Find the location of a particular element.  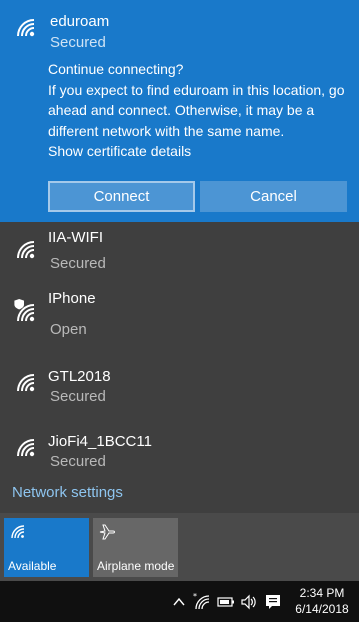

network-name: JioFi4_1BCC11 is located at coordinates (100, 441).